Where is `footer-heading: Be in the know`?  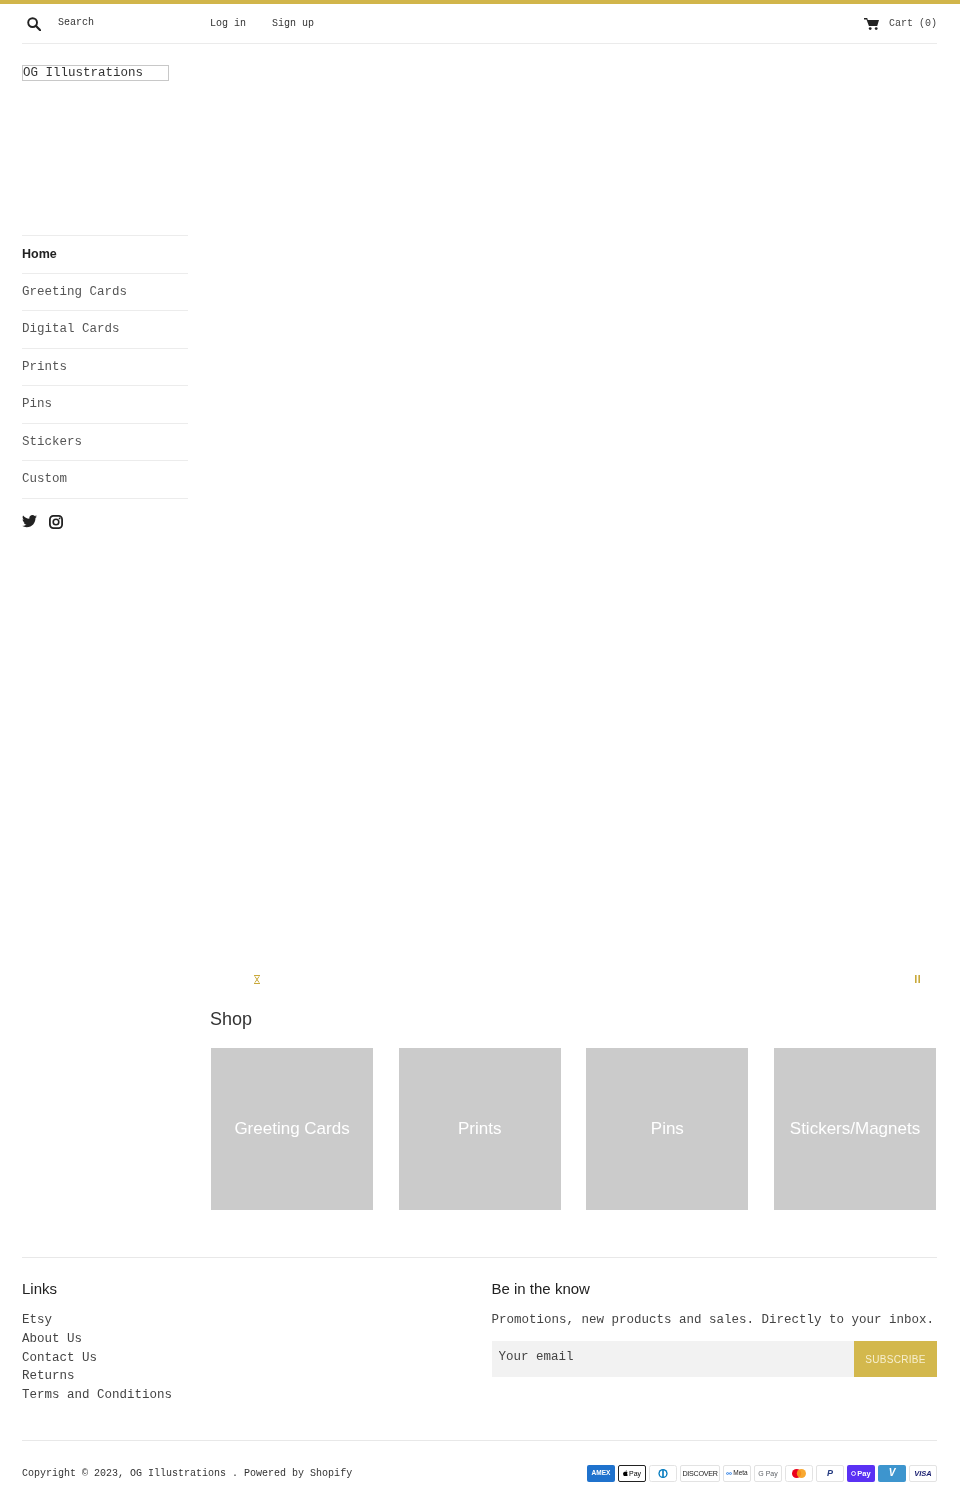 footer-heading: Be in the know is located at coordinates (541, 1289).